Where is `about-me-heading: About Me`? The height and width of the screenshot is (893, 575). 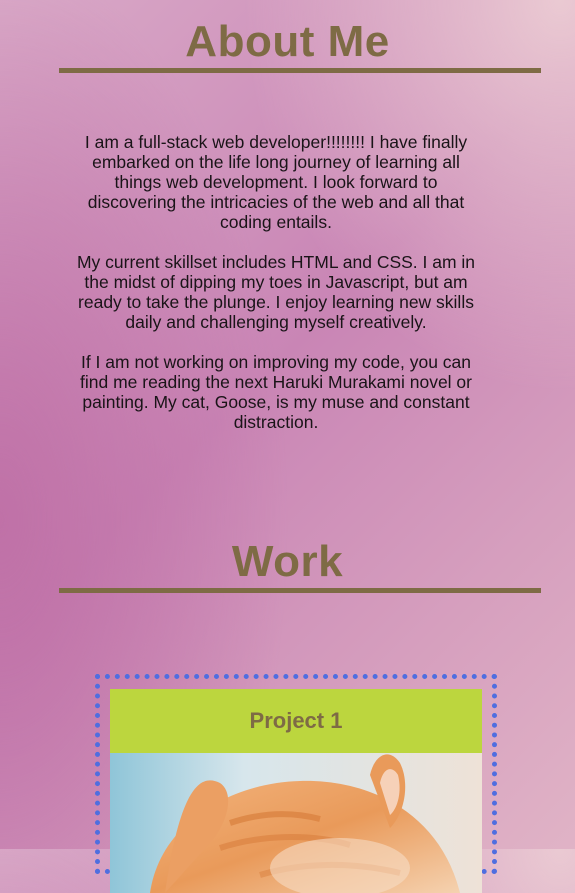
about-me-heading: About Me is located at coordinates (287, 41).